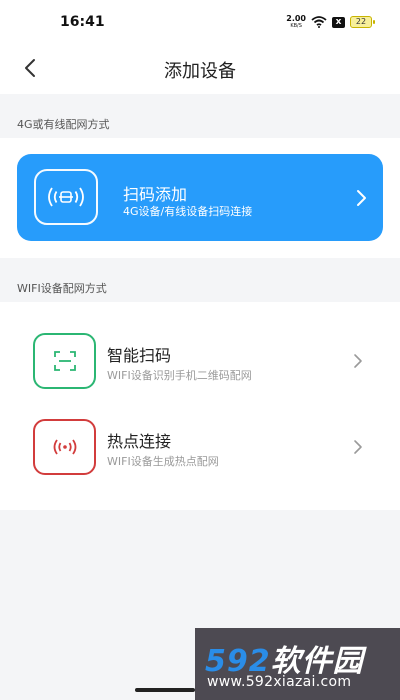  I want to click on wifi-signal-icon, so click(319, 22).